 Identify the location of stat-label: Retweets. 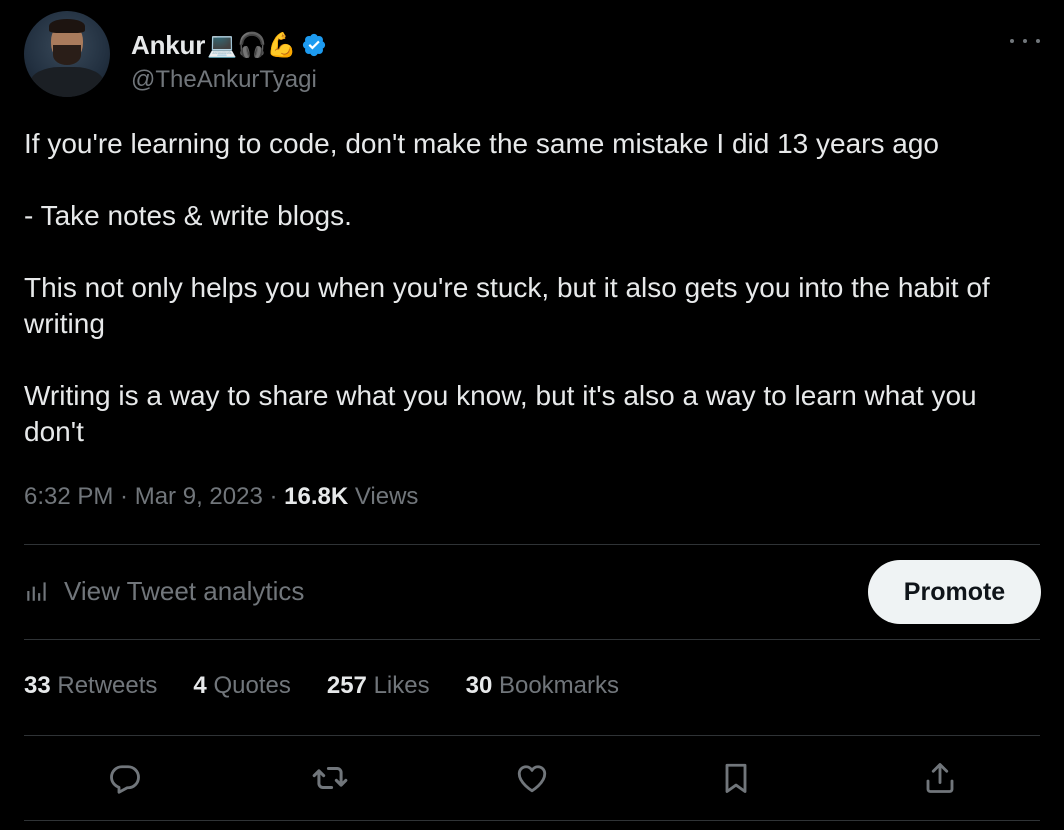
(107, 685).